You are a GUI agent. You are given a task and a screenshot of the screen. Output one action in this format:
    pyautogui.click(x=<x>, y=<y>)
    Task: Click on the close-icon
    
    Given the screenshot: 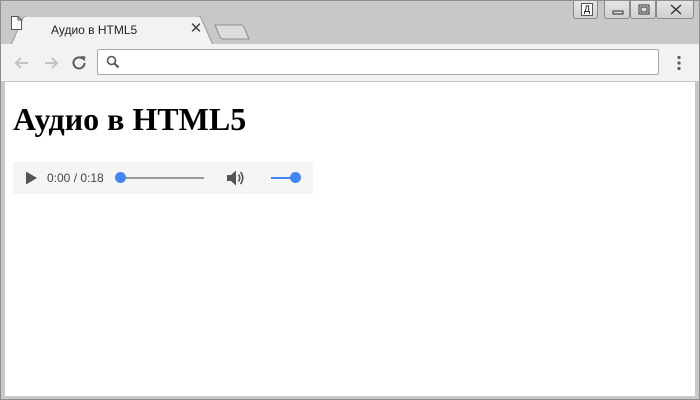 What is the action you would take?
    pyautogui.click(x=676, y=9)
    